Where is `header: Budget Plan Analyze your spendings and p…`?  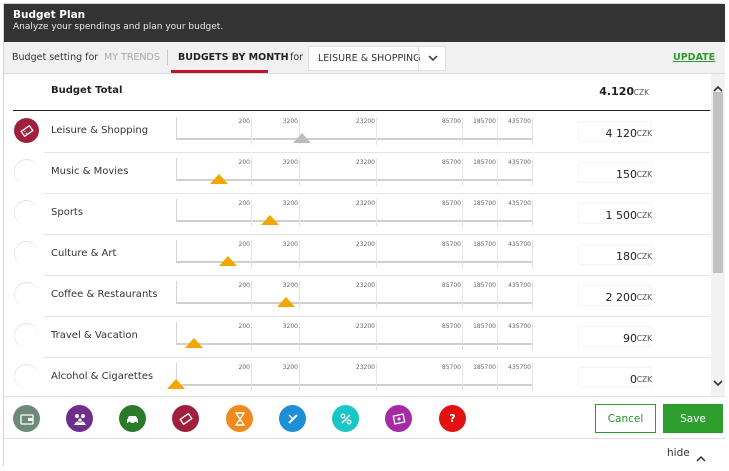
header: Budget Plan Analyze your spendings and p… is located at coordinates (364, 23).